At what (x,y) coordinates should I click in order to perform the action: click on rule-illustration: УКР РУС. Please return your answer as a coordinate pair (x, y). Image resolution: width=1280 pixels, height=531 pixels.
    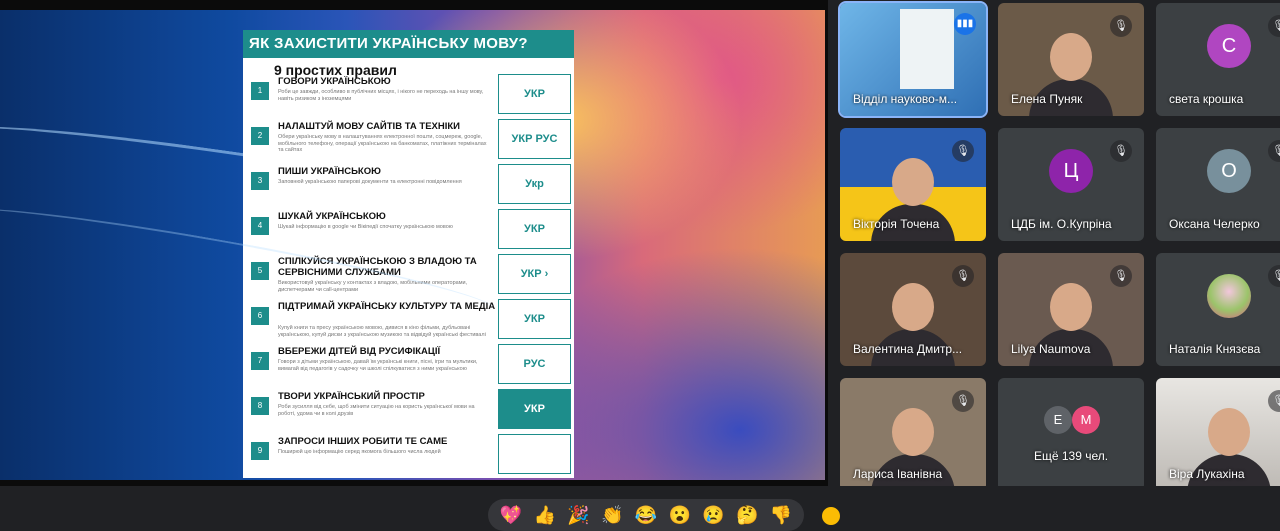
    Looking at the image, I should click on (534, 139).